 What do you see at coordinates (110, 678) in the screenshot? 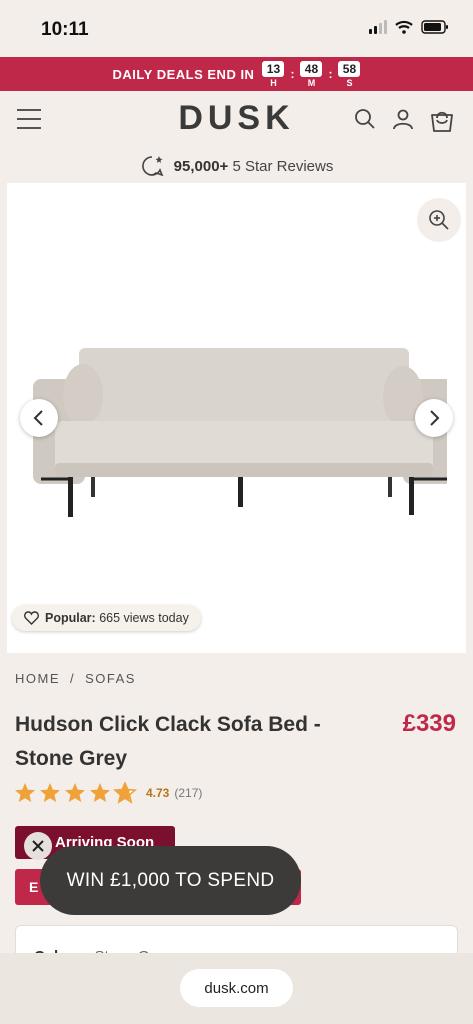
I see `breadcrumb-sofas: SOFAS` at bounding box center [110, 678].